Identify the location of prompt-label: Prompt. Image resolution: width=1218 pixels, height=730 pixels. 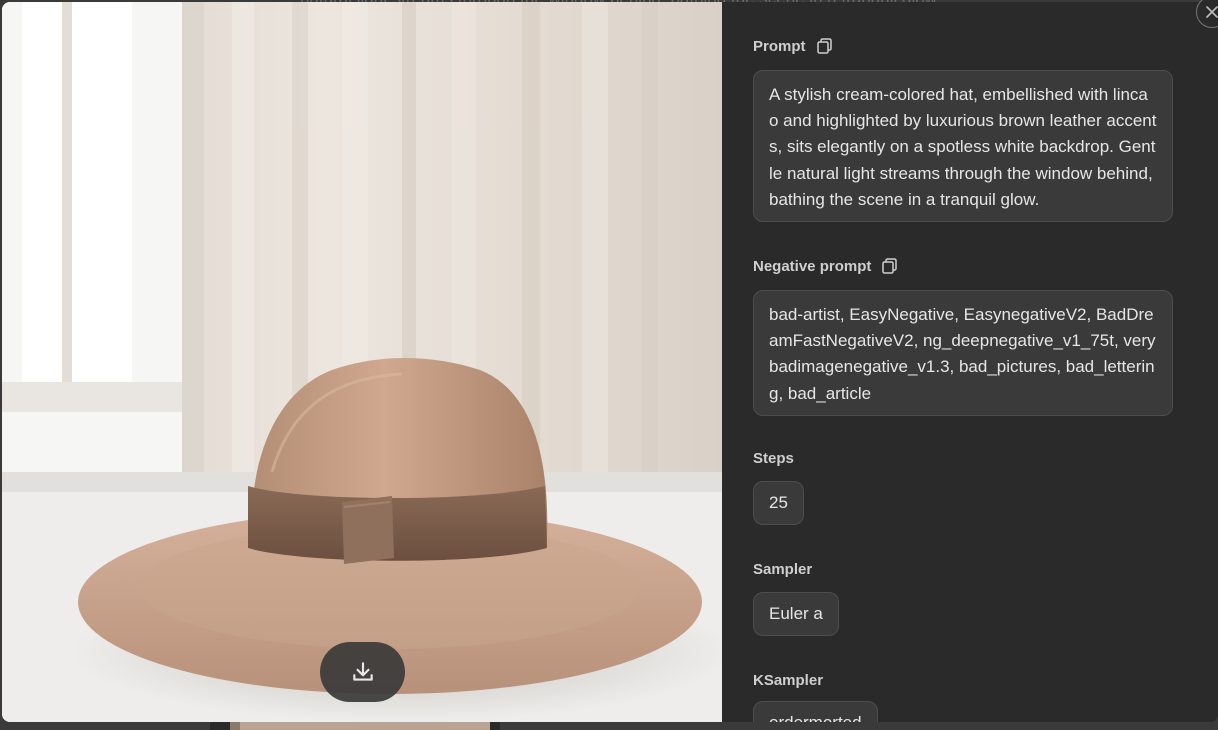
(779, 46).